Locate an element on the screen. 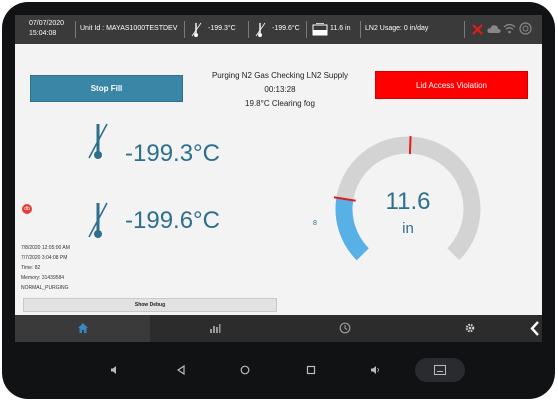  status-level: 11.6 in is located at coordinates (340, 28).